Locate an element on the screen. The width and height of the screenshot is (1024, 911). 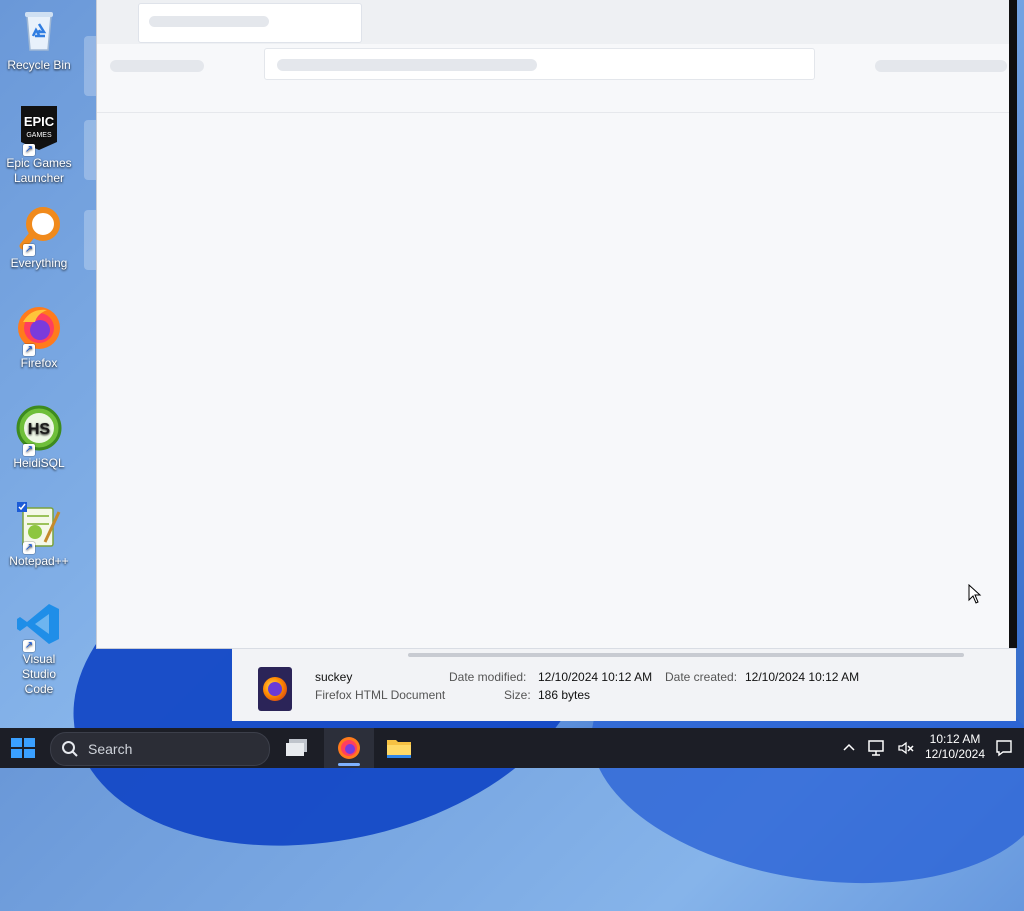
file-explorer-icon is located at coordinates (399, 749).